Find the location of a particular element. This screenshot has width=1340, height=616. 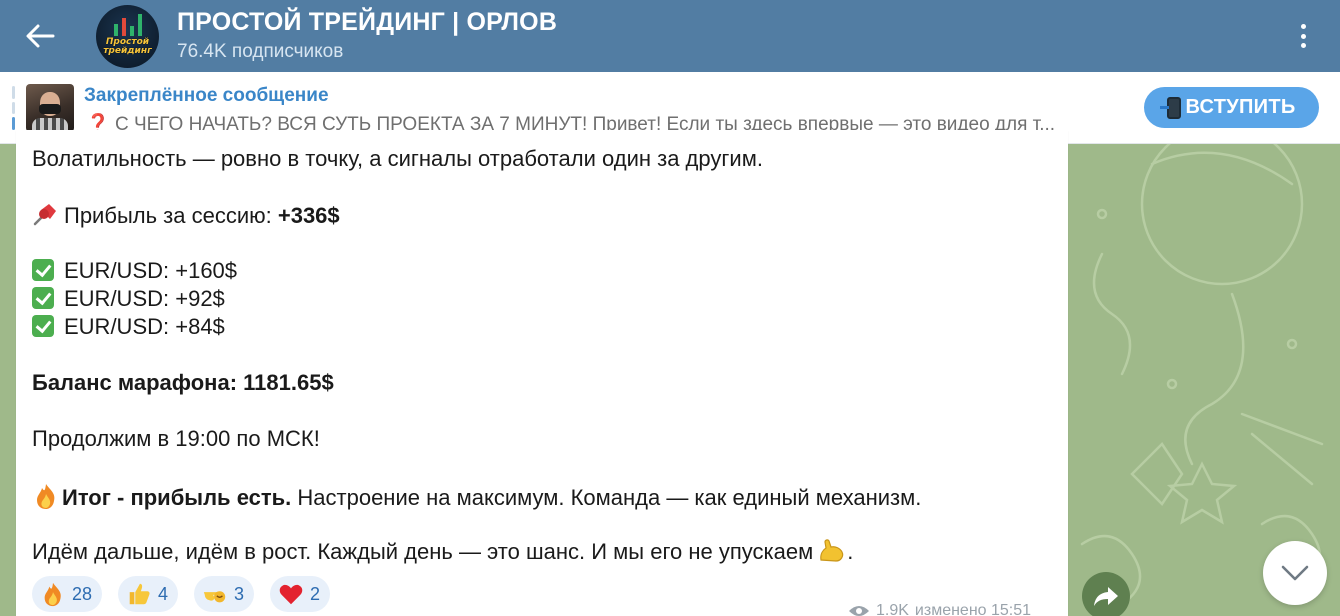

message-meta: 1.9K изменено 15:51 is located at coordinates (939, 609).